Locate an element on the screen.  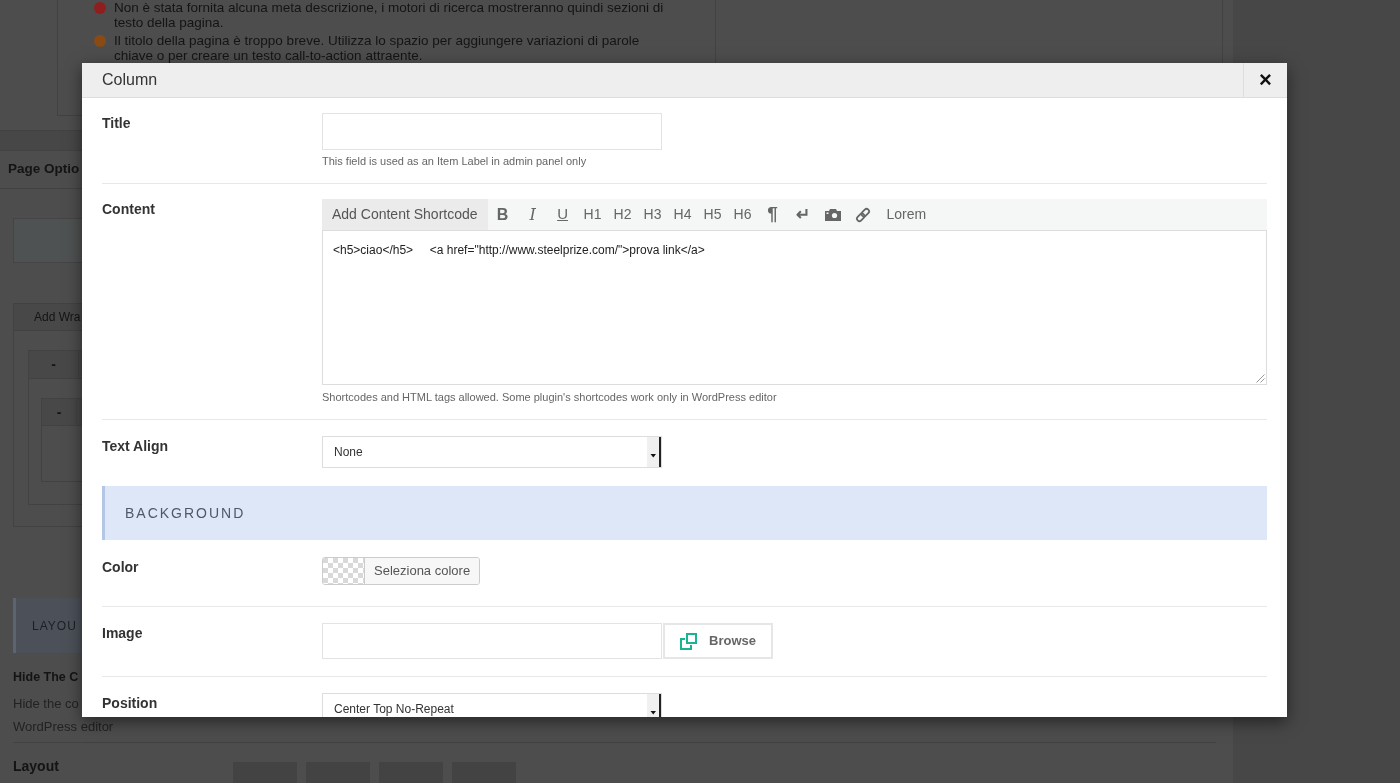
image-url-field is located at coordinates (492, 641).